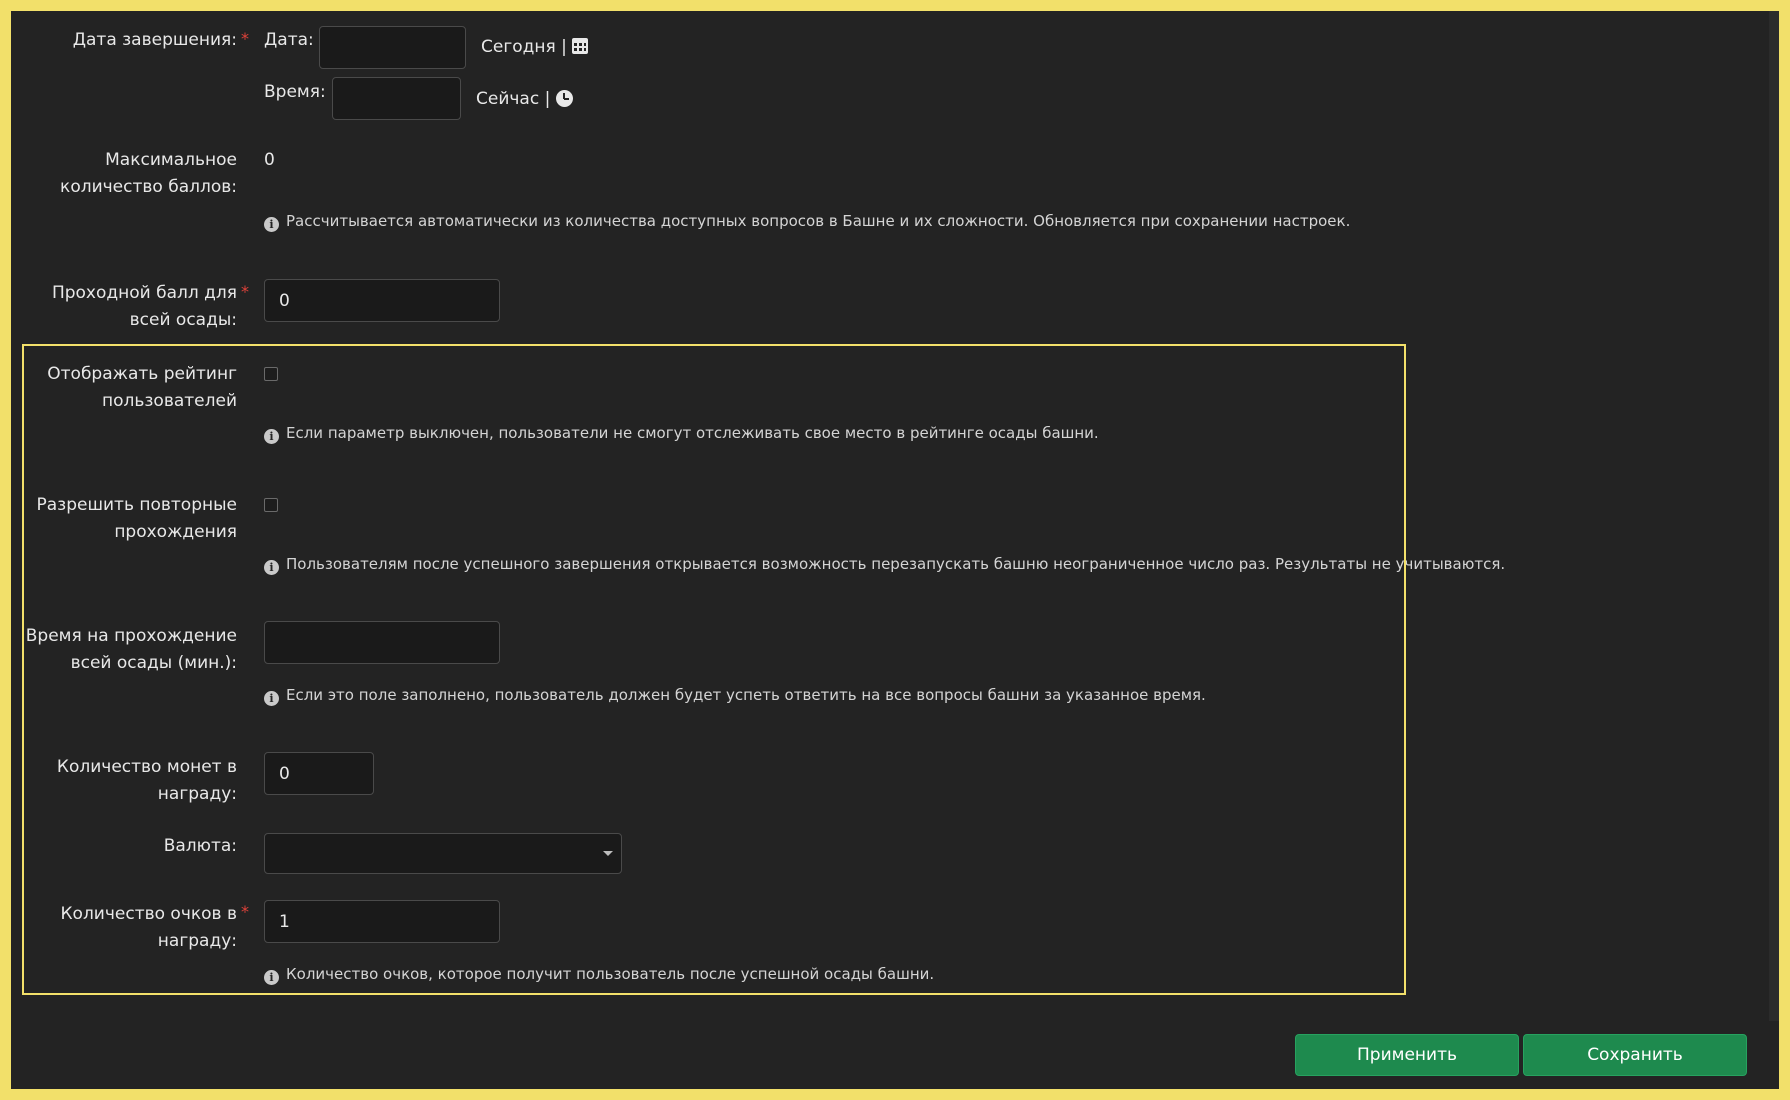  I want to click on max-score-value: 0, so click(269, 160).